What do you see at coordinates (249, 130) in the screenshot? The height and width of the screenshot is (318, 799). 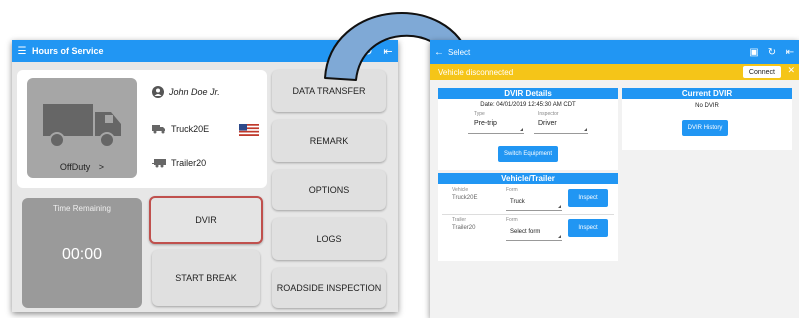 I see `us-flag-icon` at bounding box center [249, 130].